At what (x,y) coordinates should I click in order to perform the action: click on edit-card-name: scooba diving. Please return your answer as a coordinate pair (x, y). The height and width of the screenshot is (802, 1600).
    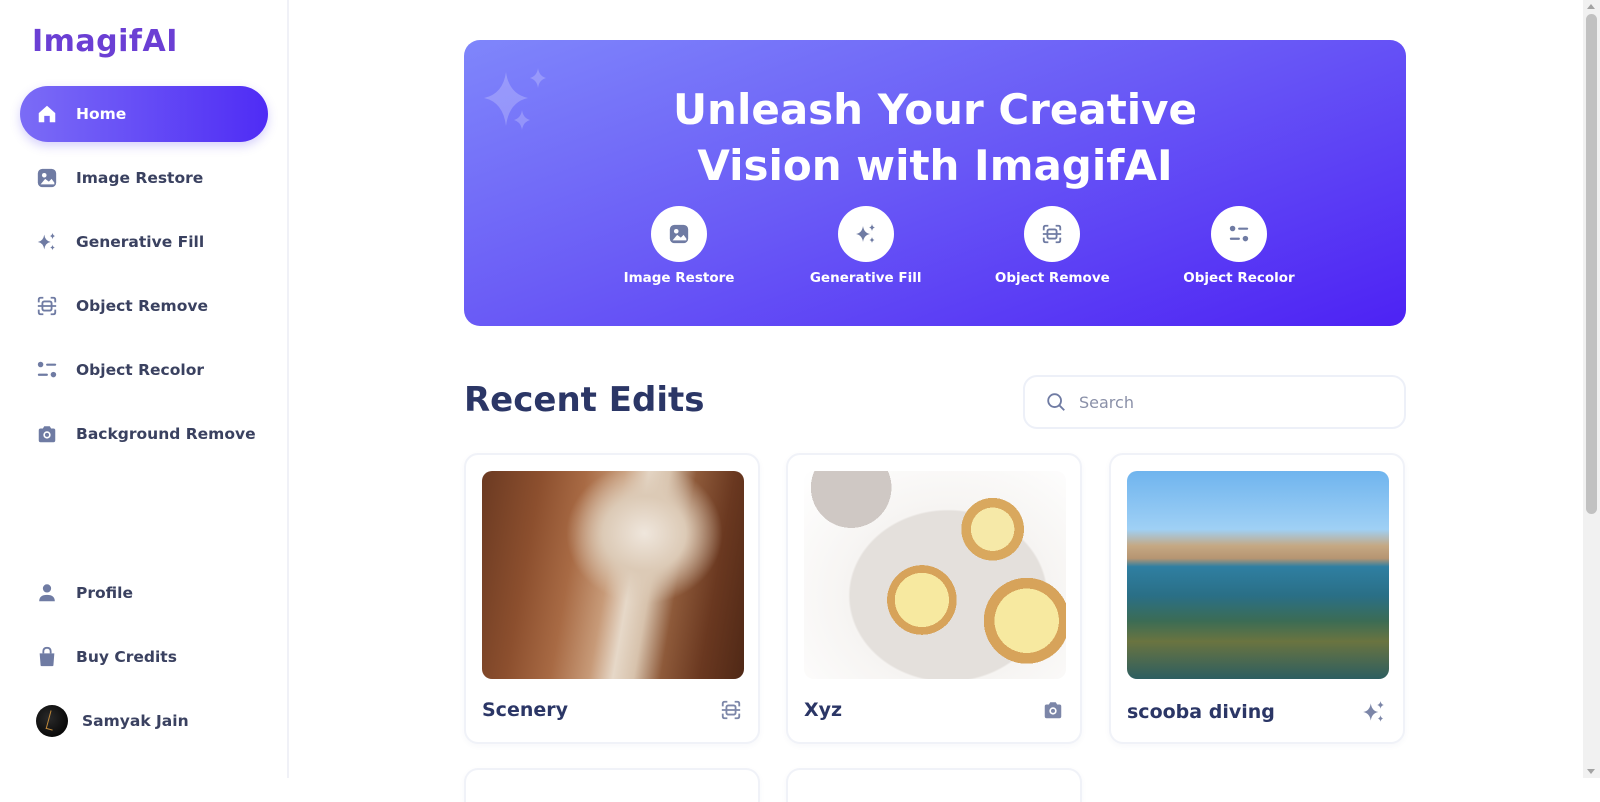
    Looking at the image, I should click on (1201, 712).